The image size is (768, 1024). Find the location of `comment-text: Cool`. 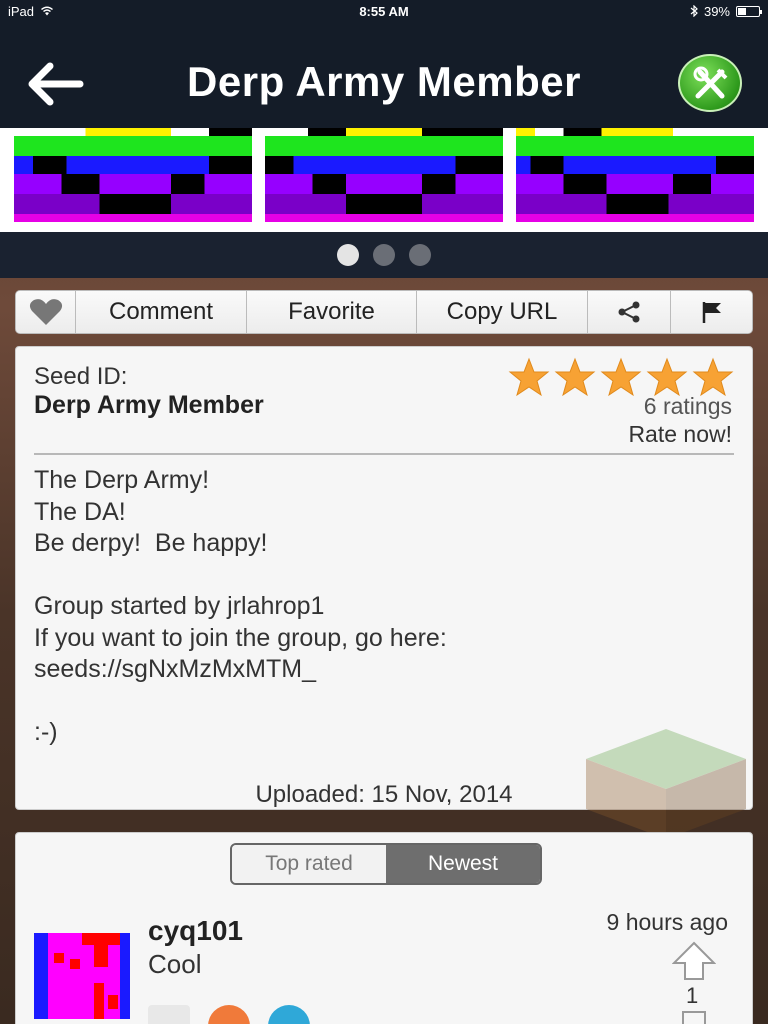

comment-text: Cool is located at coordinates (175, 964).